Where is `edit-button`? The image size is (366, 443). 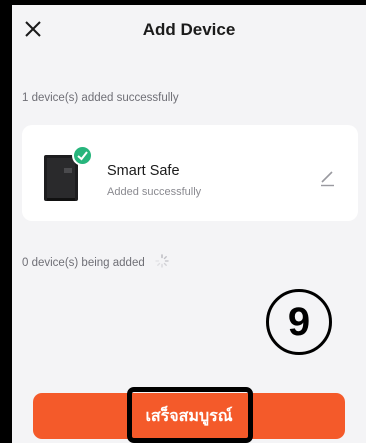 edit-button is located at coordinates (327, 178).